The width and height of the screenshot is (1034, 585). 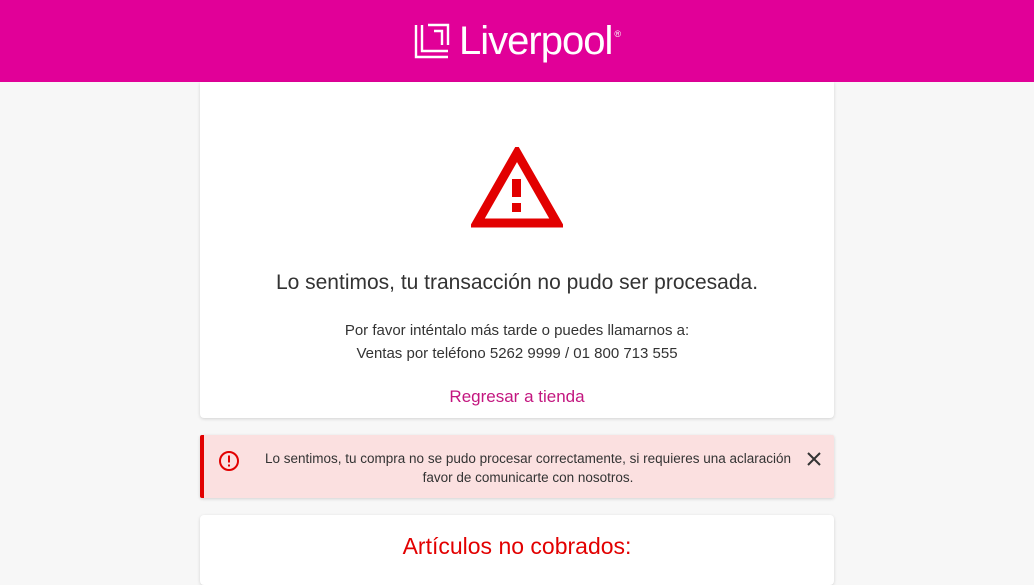 I want to click on unbilled-items-title: Artículos no cobrados:, so click(x=517, y=546).